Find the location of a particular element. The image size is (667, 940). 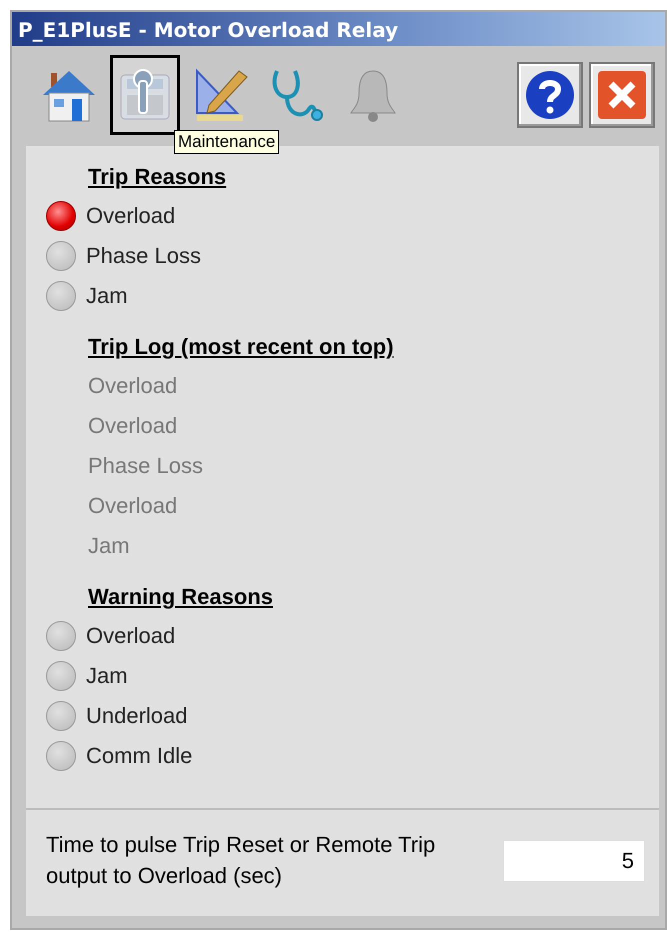

help-button is located at coordinates (550, 95).